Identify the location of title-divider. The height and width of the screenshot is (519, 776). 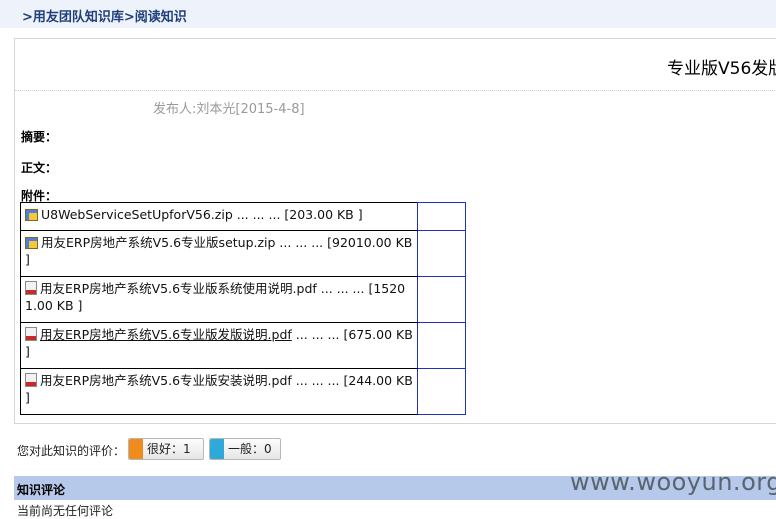
(395, 90).